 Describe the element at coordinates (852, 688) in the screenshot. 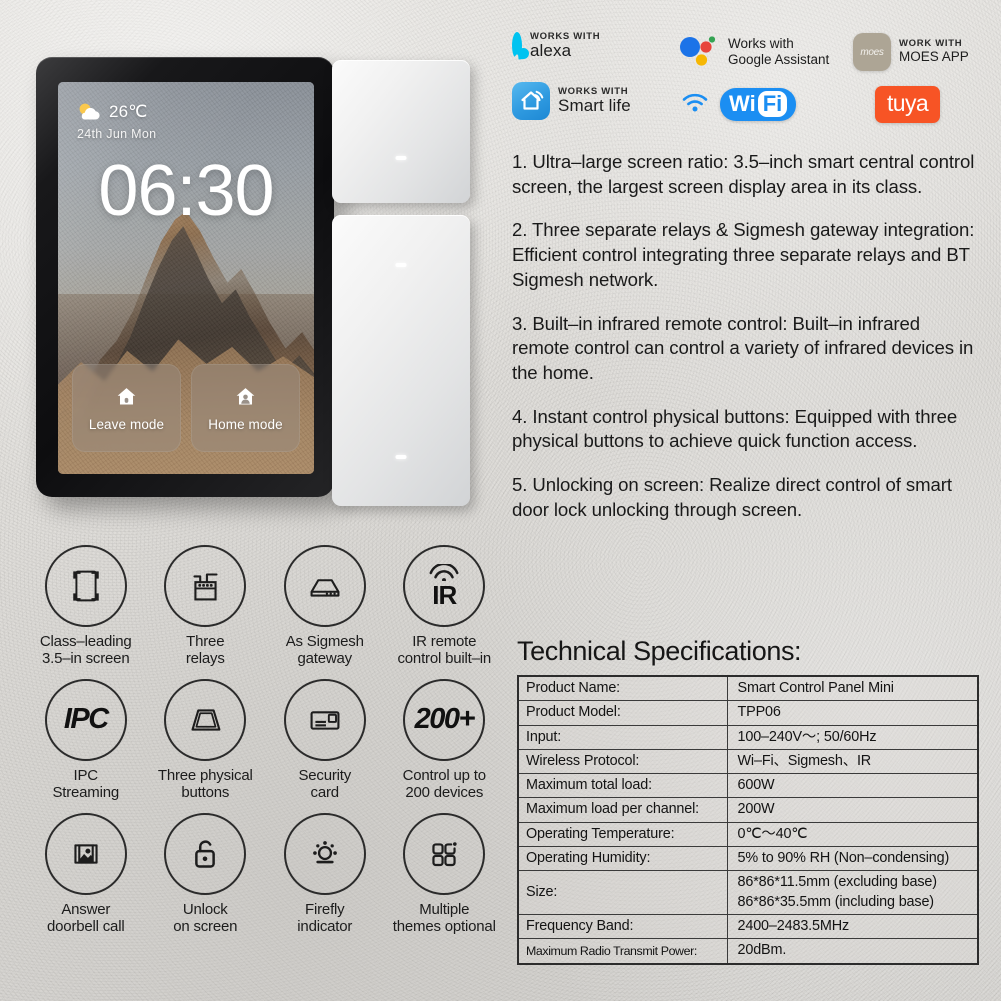

I see `spec-value: Smart Control Panel Mini` at that location.